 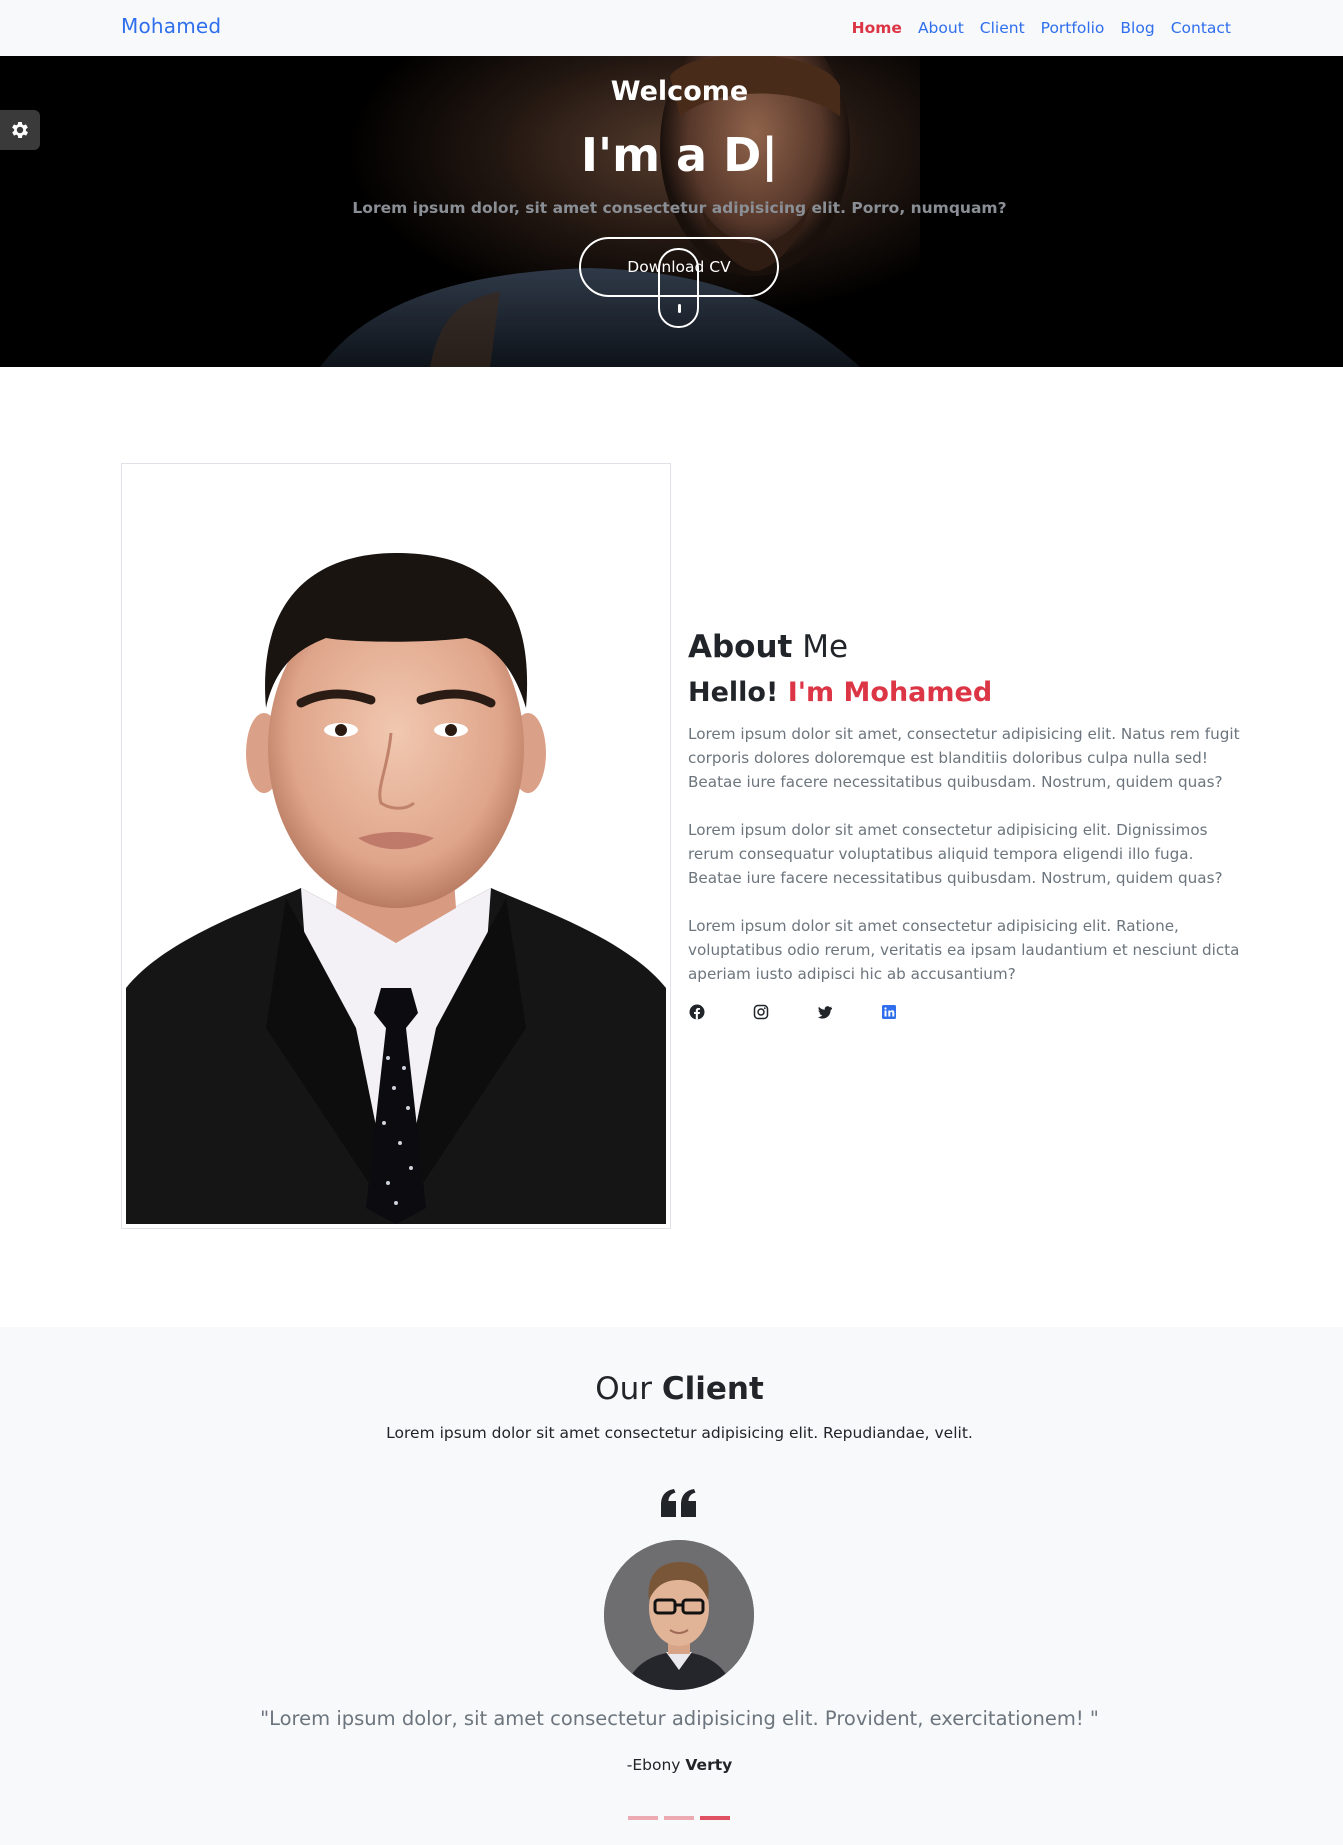 What do you see at coordinates (1002, 28) in the screenshot?
I see `nav-link-client: Client` at bounding box center [1002, 28].